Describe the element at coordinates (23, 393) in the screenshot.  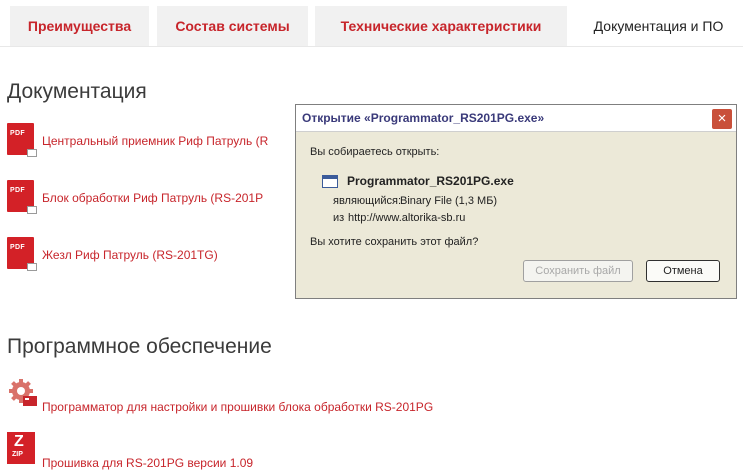
I see `gear-icon` at that location.